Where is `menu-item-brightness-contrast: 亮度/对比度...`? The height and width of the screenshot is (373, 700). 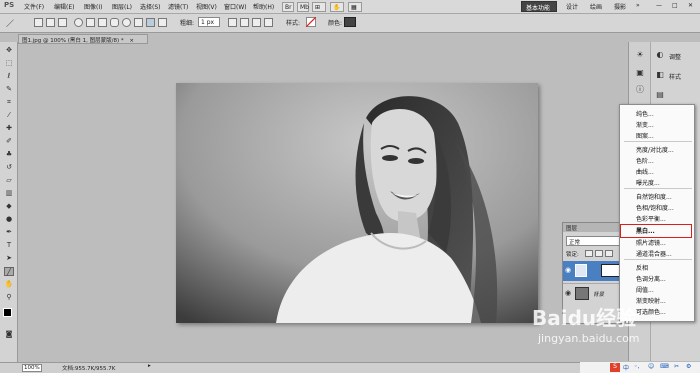
menu-item-brightness-contrast: 亮度/对比度... is located at coordinates (655, 149).